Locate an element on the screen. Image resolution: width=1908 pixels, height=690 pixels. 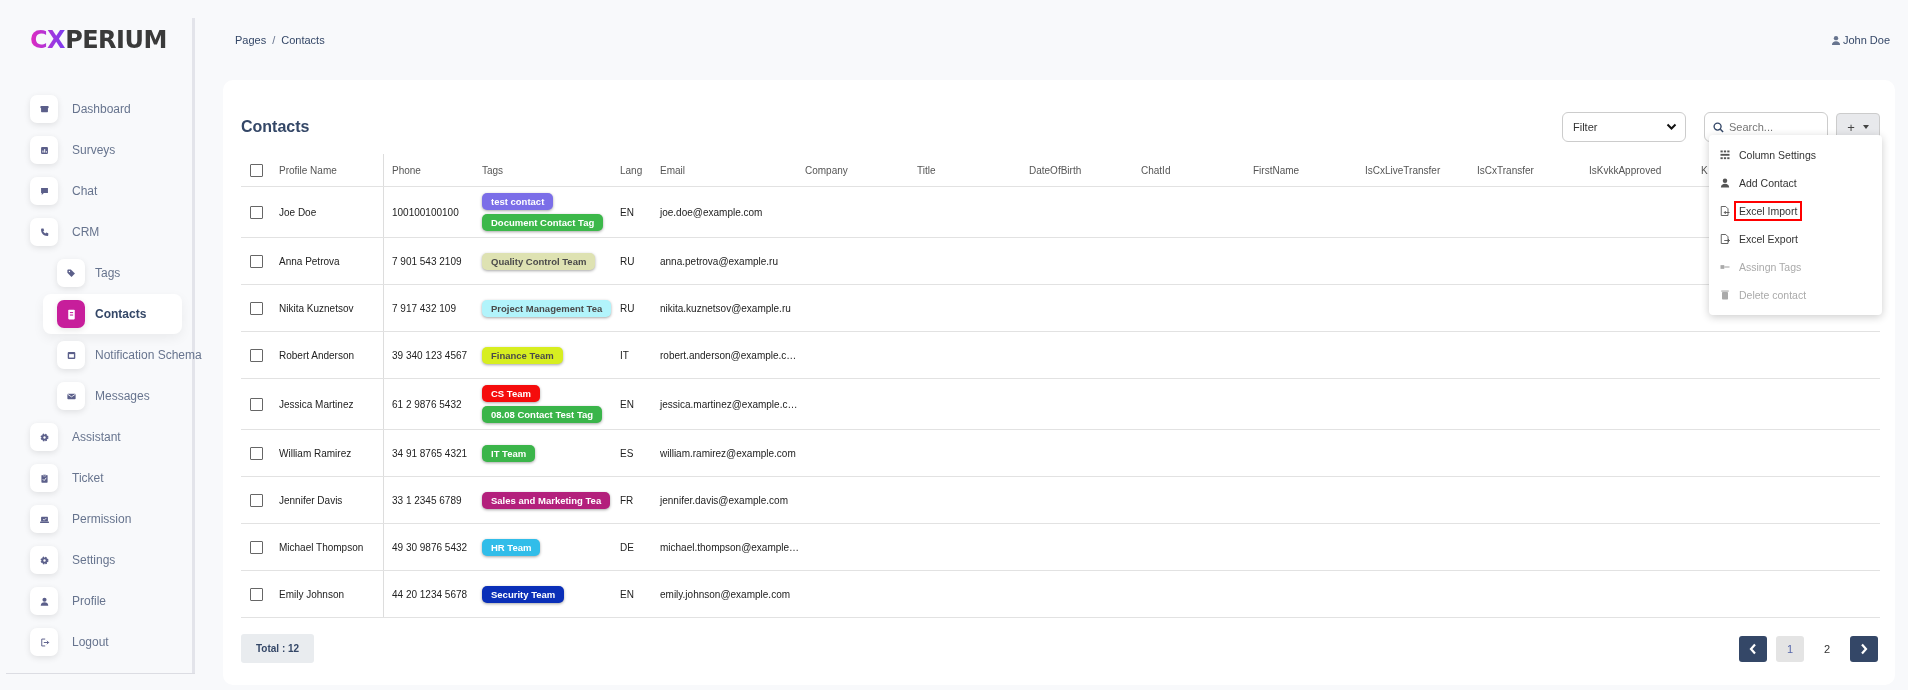
column-header: Tags is located at coordinates (493, 170).